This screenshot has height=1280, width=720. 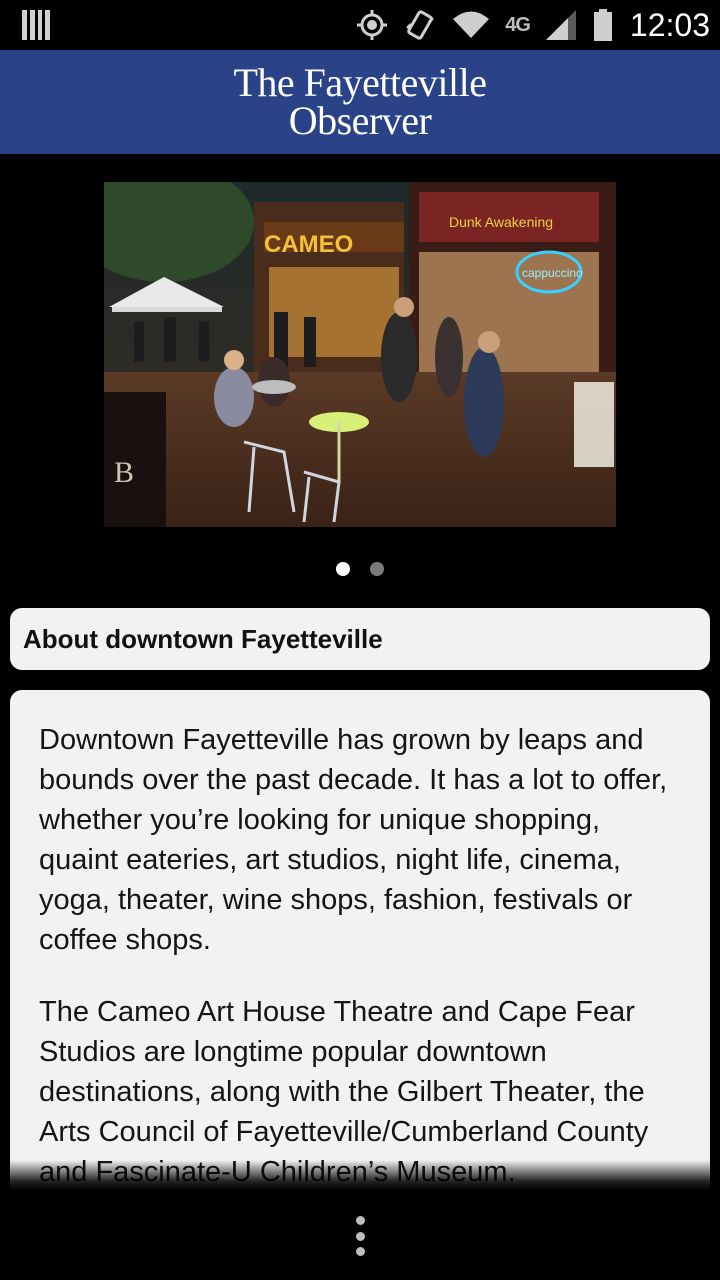 What do you see at coordinates (203, 638) in the screenshot?
I see `section-title: About downtown Fayetteville` at bounding box center [203, 638].